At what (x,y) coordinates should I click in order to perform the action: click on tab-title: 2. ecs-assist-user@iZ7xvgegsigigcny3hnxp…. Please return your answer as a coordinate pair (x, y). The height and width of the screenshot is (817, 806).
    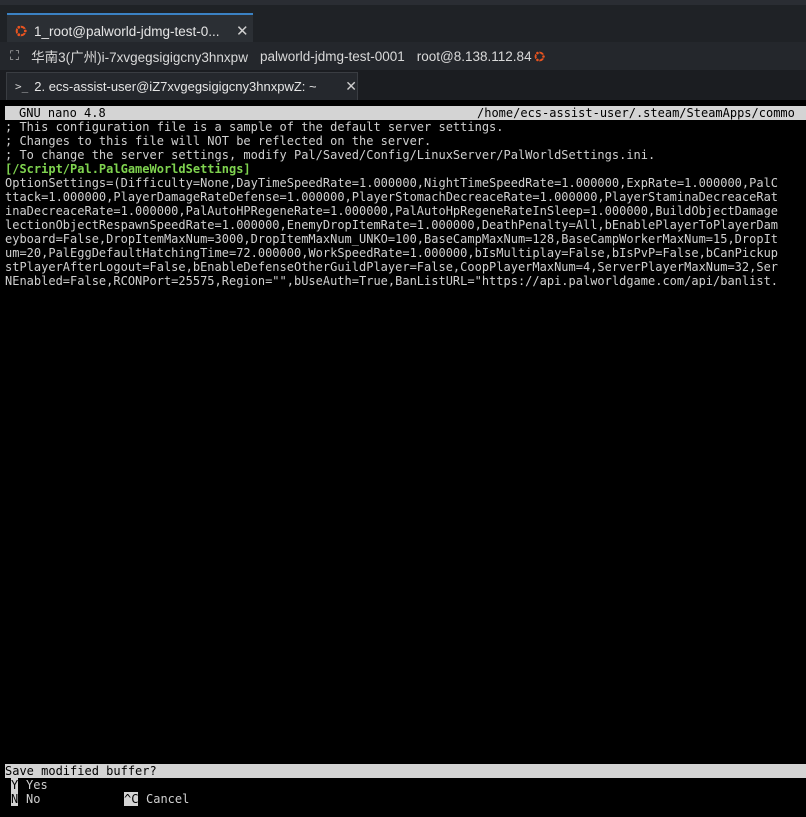
    Looking at the image, I should click on (175, 86).